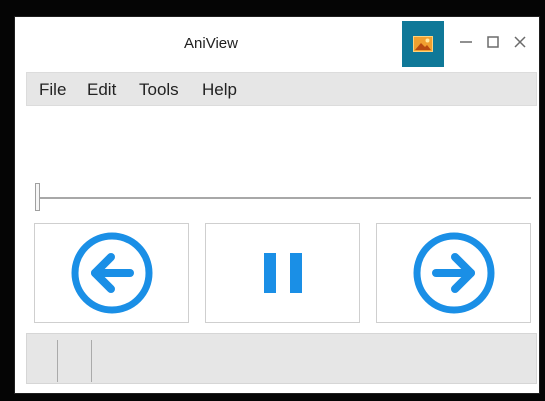  I want to click on pause-icon, so click(282, 273).